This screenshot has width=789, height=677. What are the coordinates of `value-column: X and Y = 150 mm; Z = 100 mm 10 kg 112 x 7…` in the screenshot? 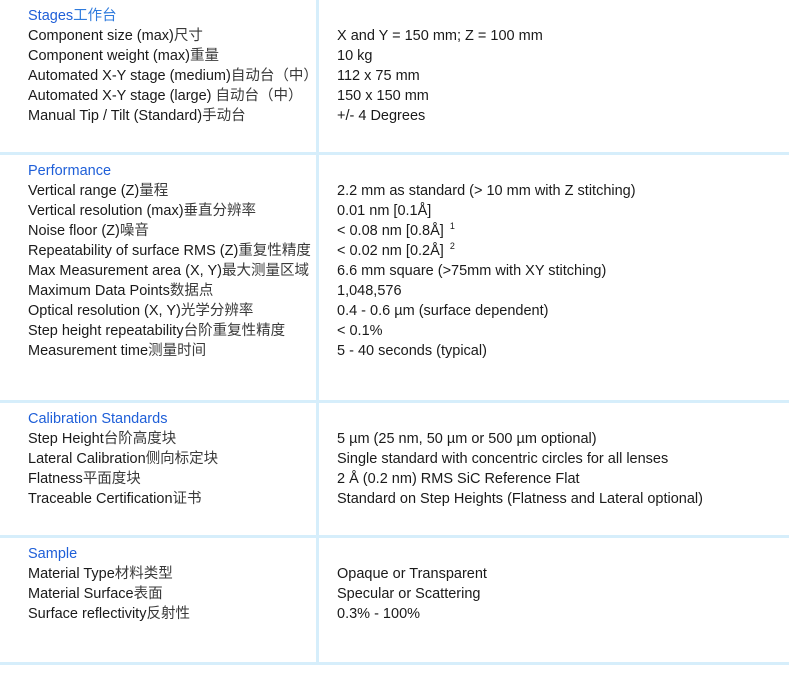 It's located at (552, 66).